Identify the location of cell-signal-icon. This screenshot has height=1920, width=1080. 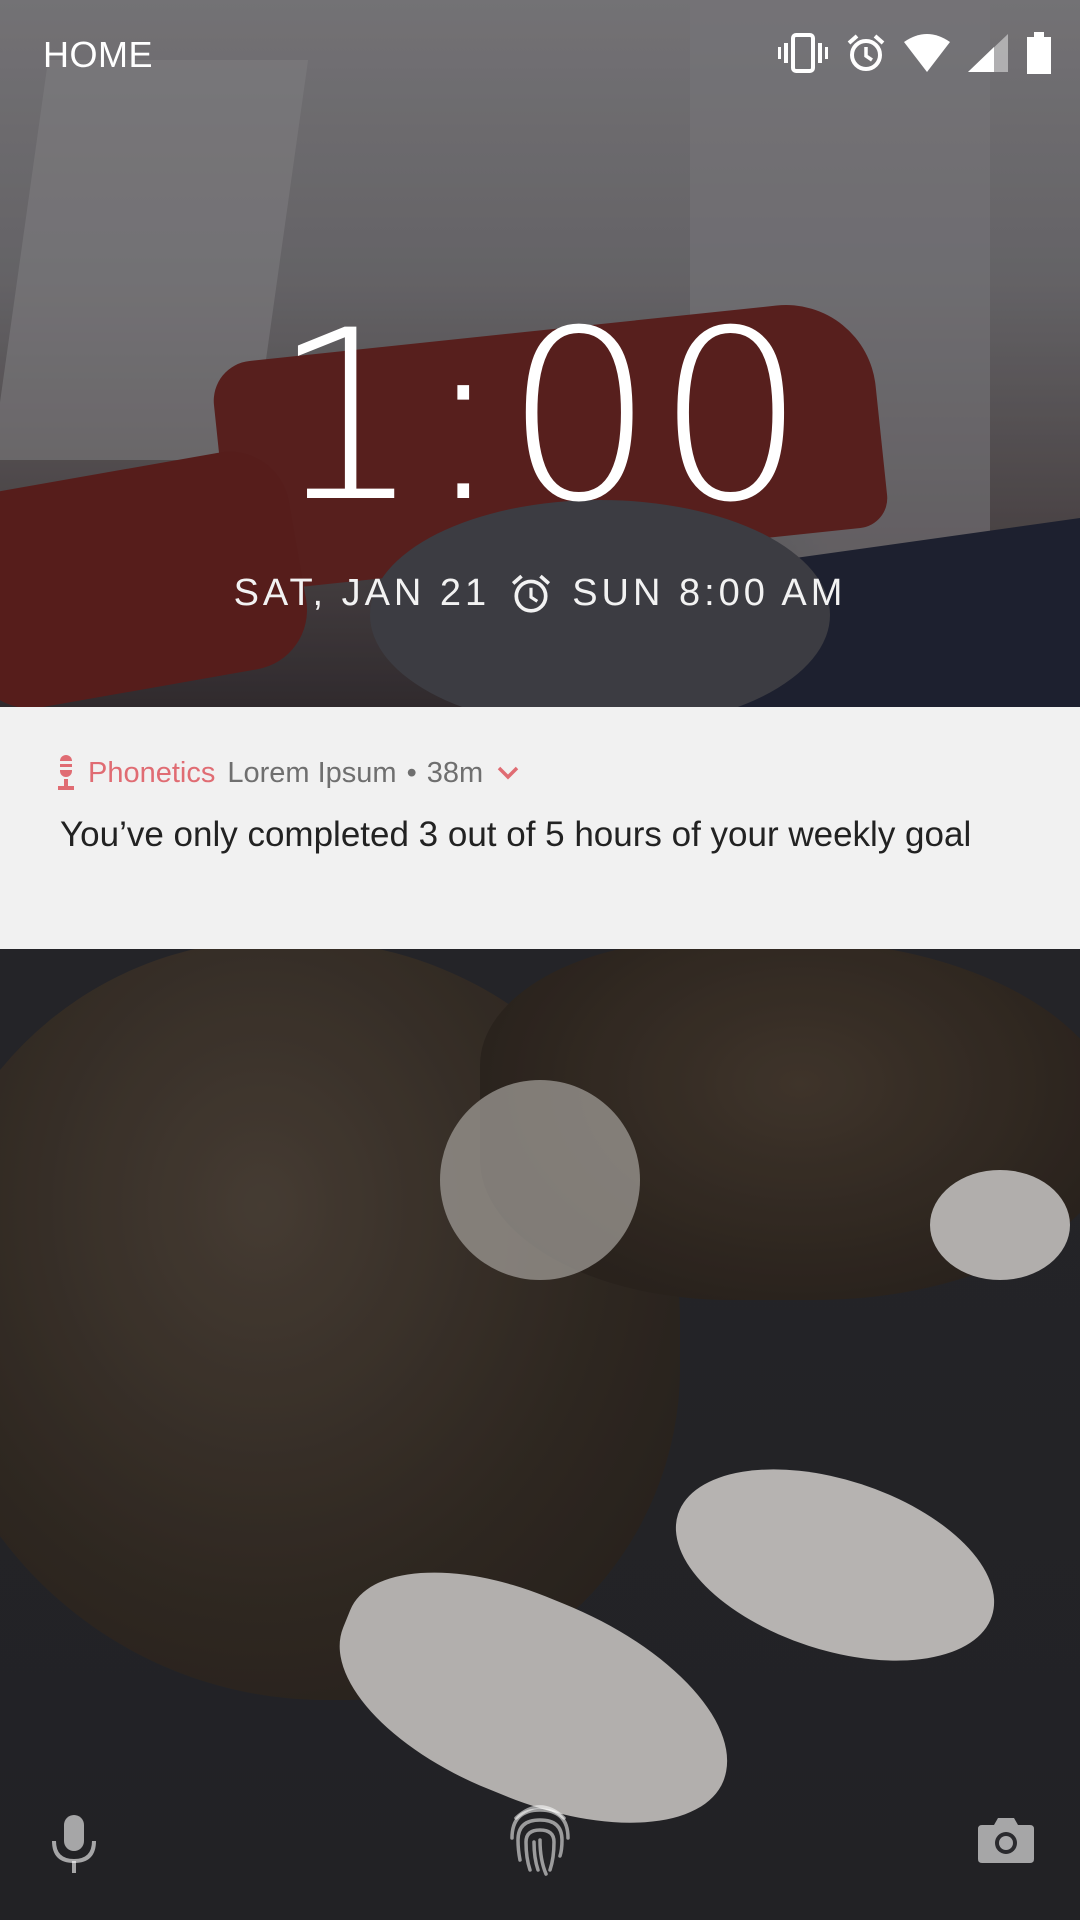
(988, 53).